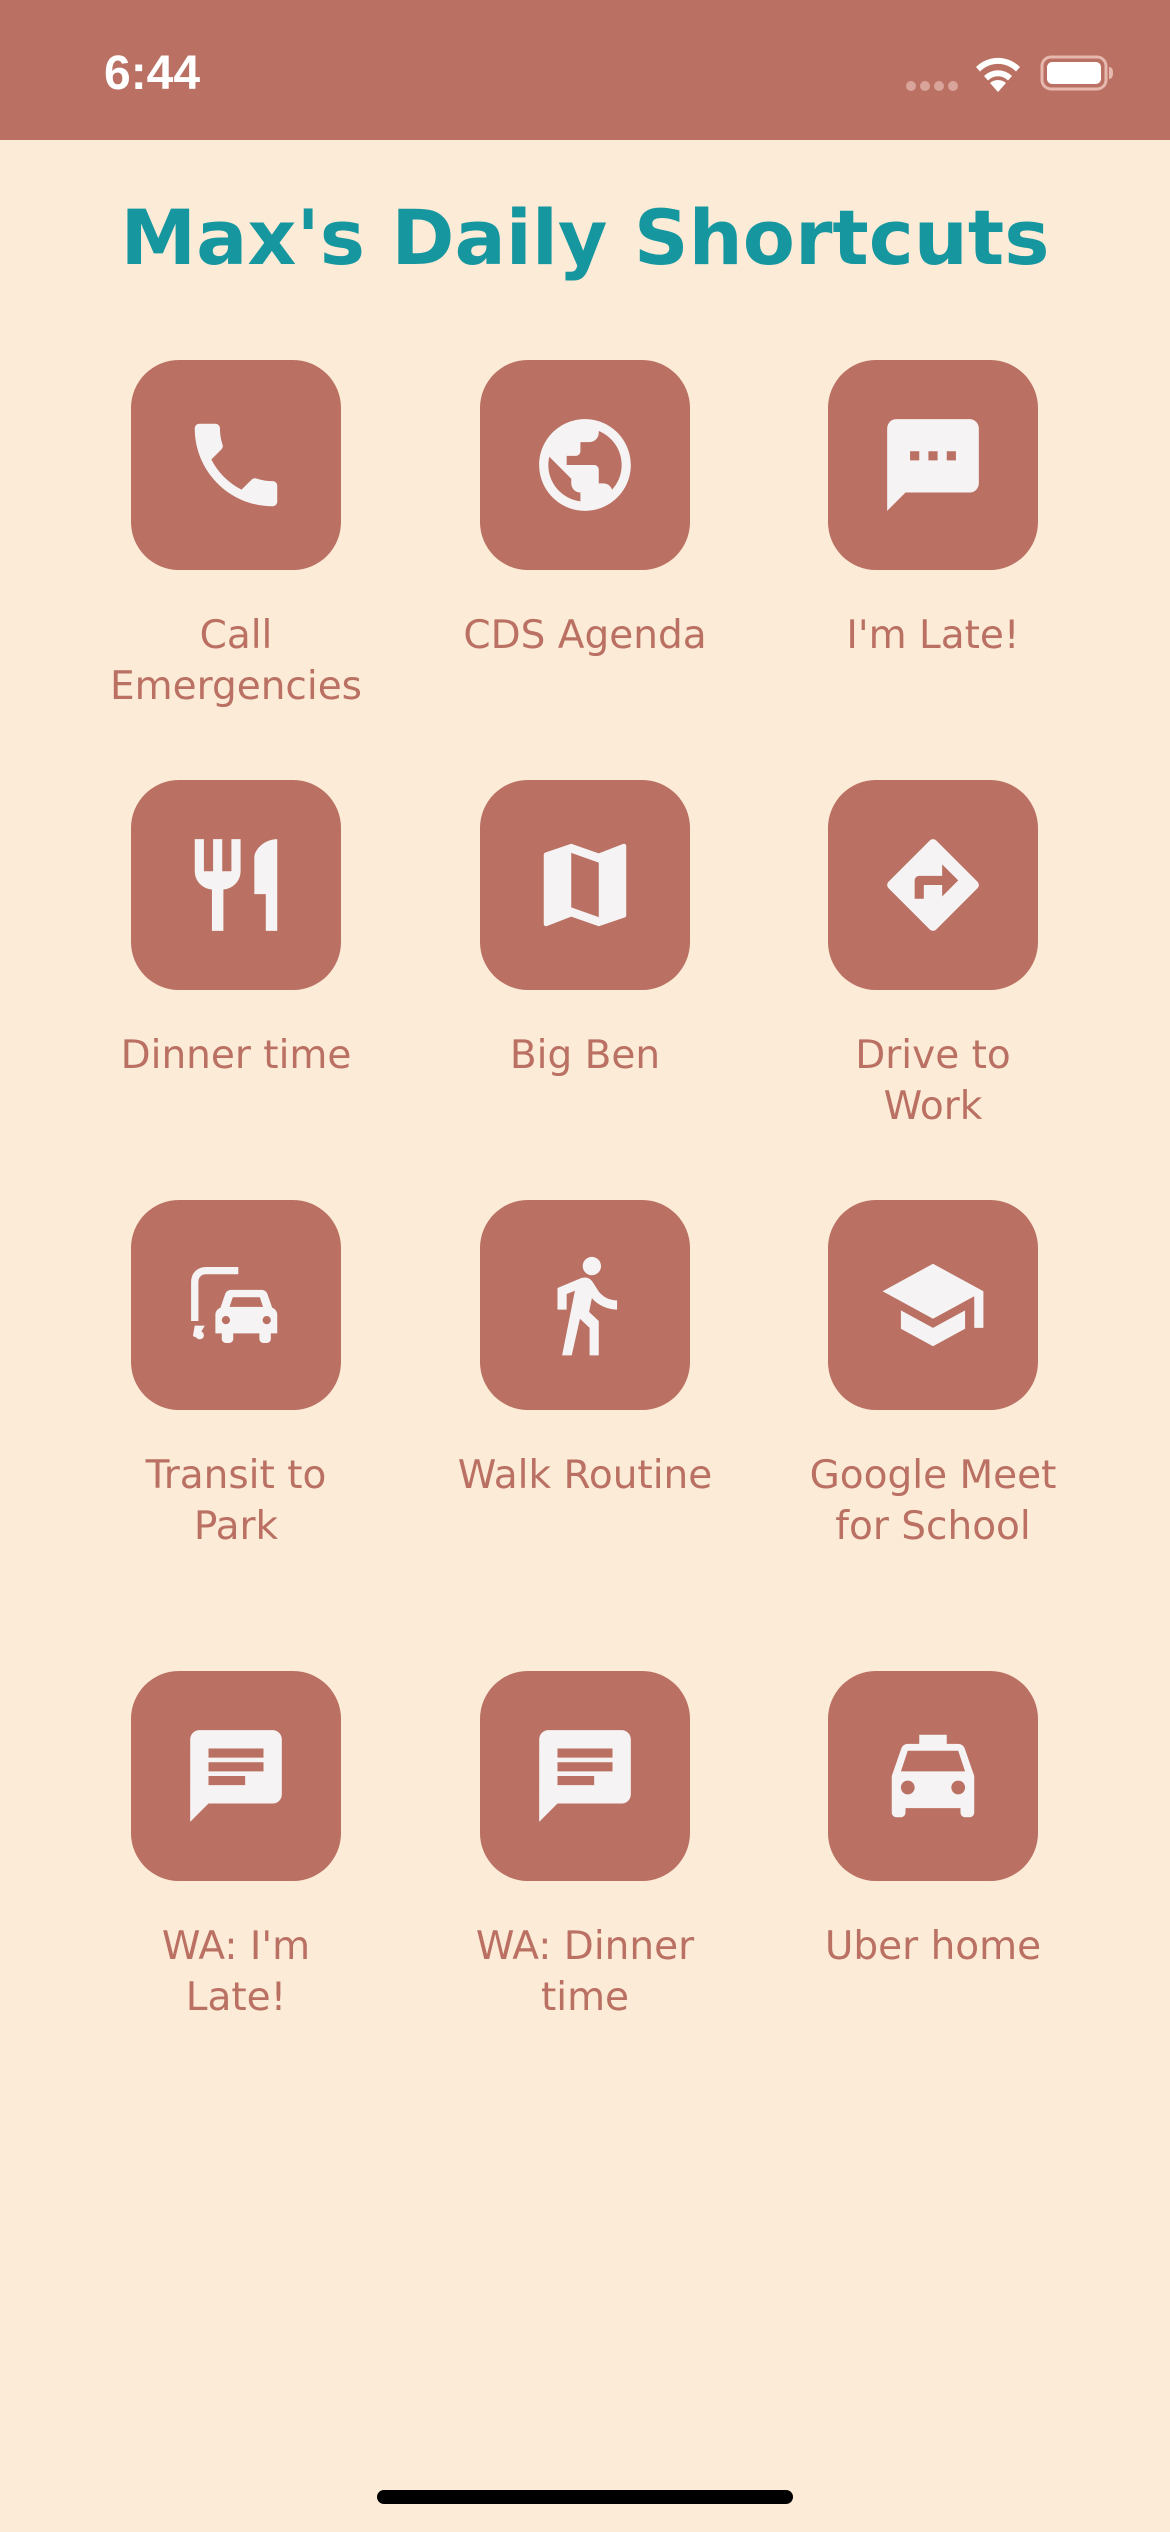 The image size is (1170, 2532). I want to click on shortcut-cds-agenda: CDS Agenda, so click(585, 510).